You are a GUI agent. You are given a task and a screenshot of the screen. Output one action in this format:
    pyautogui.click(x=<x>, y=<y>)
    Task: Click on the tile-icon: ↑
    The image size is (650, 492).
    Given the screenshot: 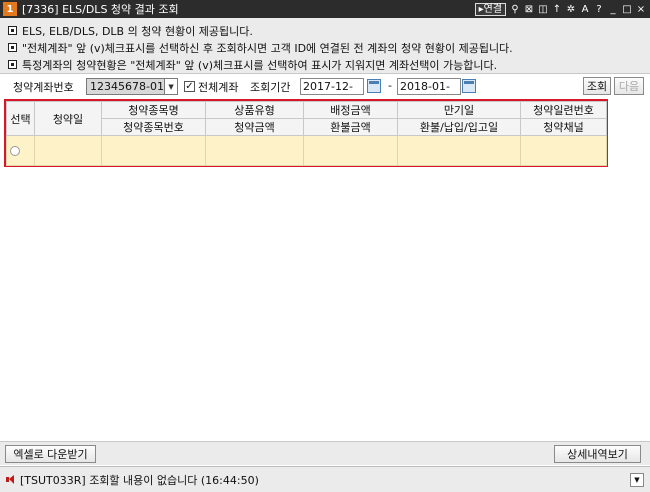 What is the action you would take?
    pyautogui.click(x=557, y=9)
    